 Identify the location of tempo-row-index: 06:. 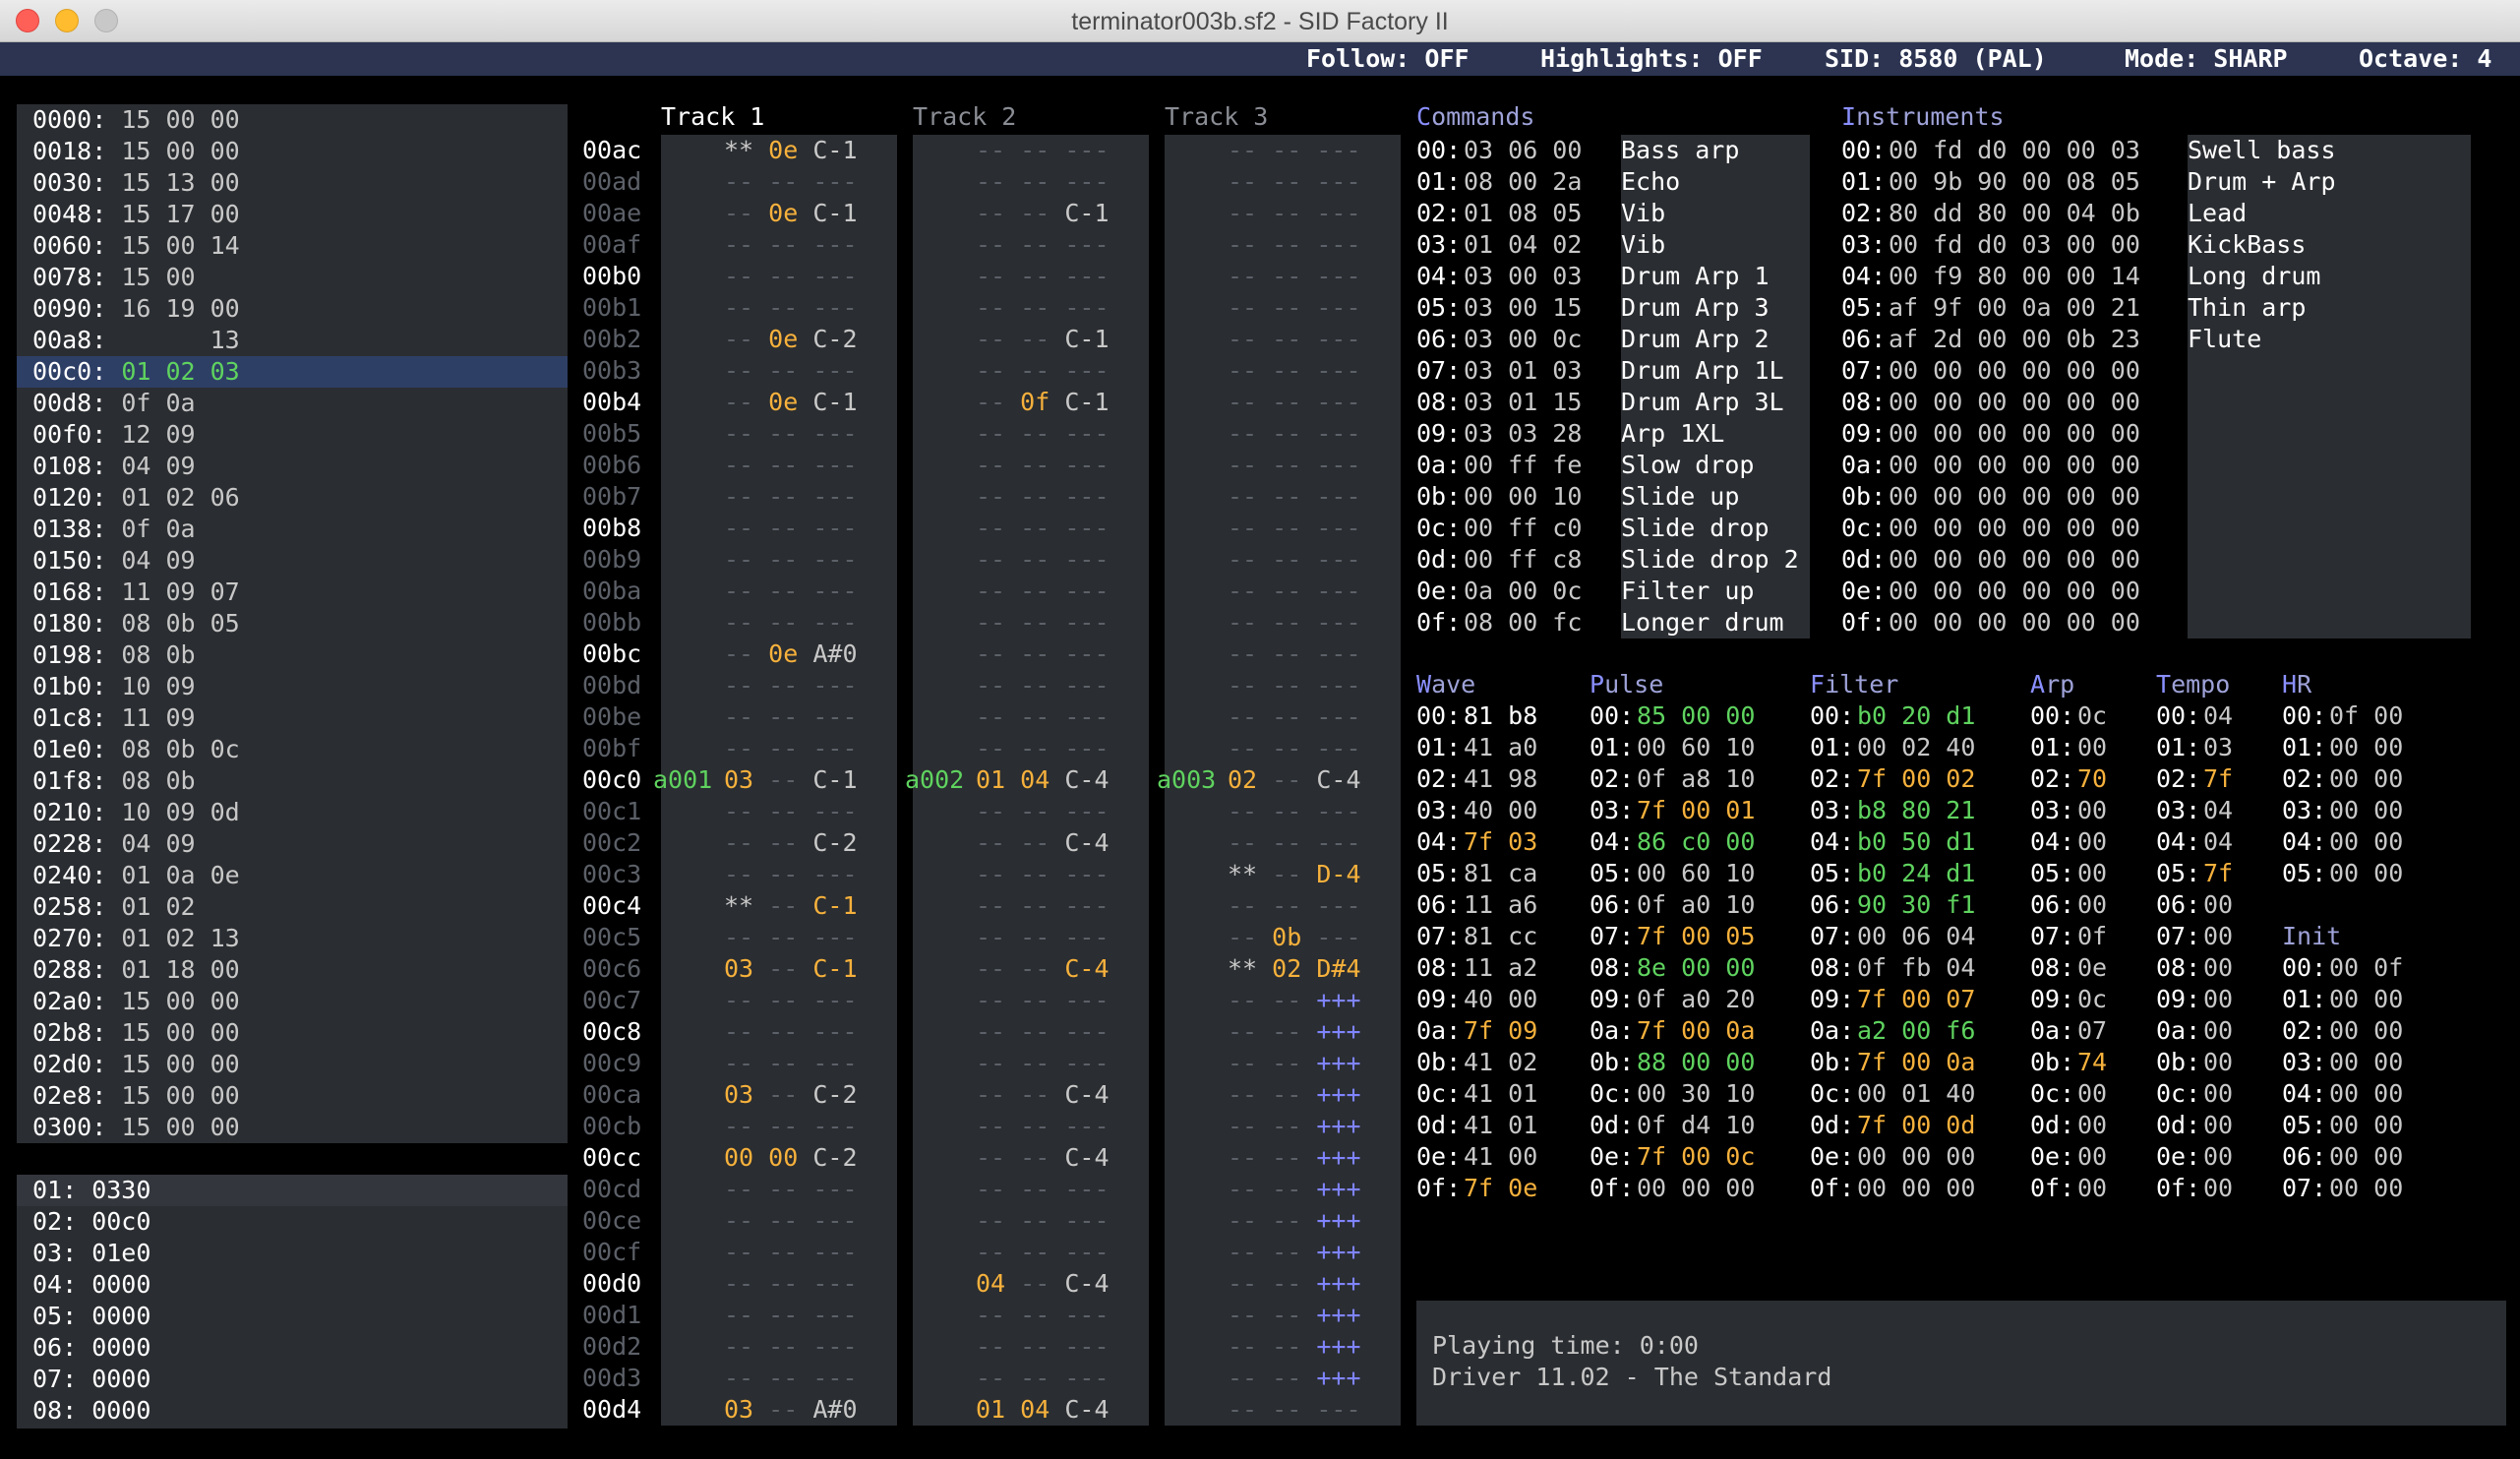
(2178, 905).